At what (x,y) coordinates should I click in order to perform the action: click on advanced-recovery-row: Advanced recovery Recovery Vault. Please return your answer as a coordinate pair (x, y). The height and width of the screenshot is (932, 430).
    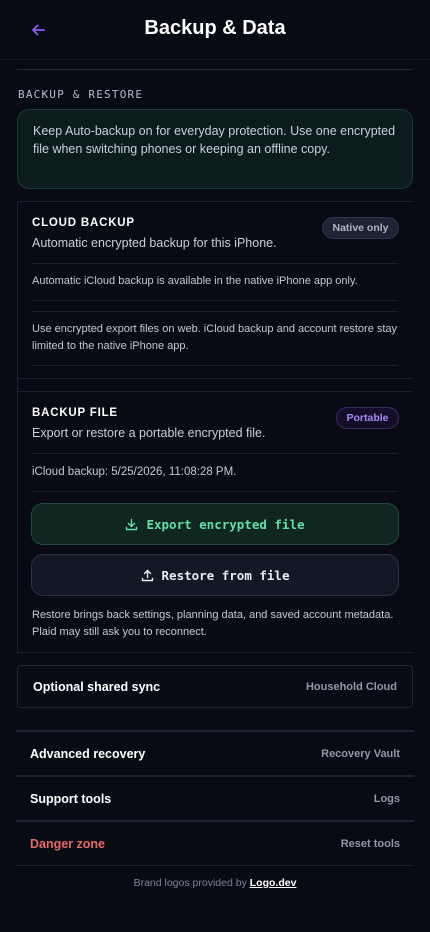
    Looking at the image, I should click on (215, 754).